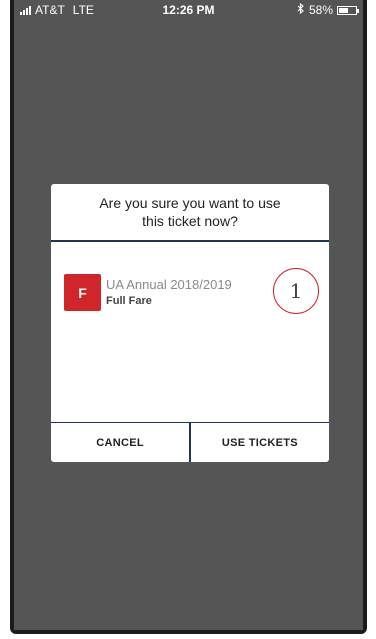 The height and width of the screenshot is (639, 376). Describe the element at coordinates (296, 291) in the screenshot. I see `ticket-quantity: 1` at that location.